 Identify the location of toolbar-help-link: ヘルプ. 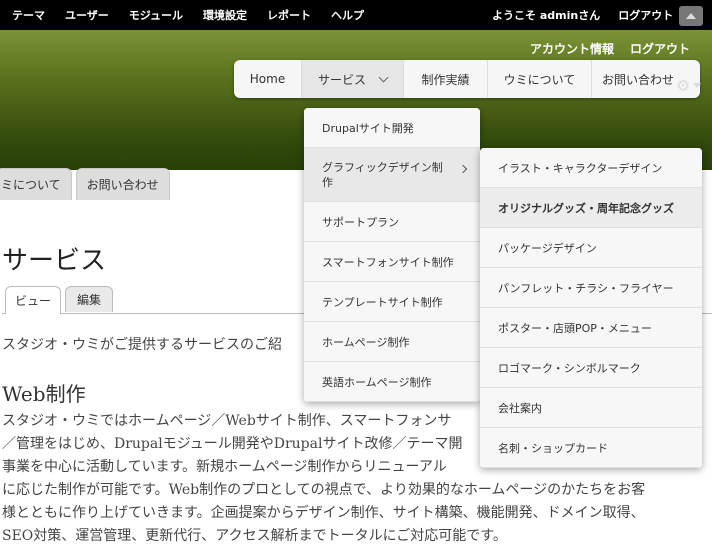
(347, 15).